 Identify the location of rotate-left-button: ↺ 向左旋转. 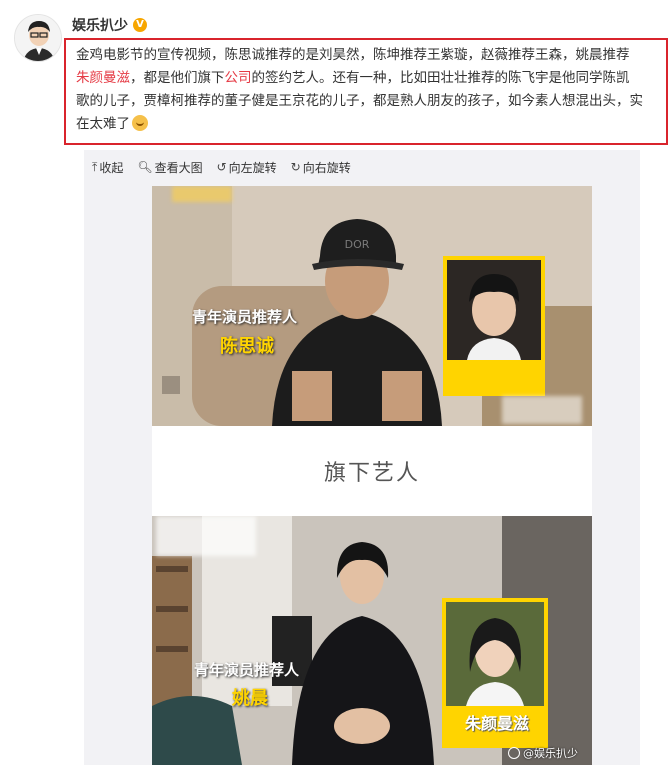
(247, 167).